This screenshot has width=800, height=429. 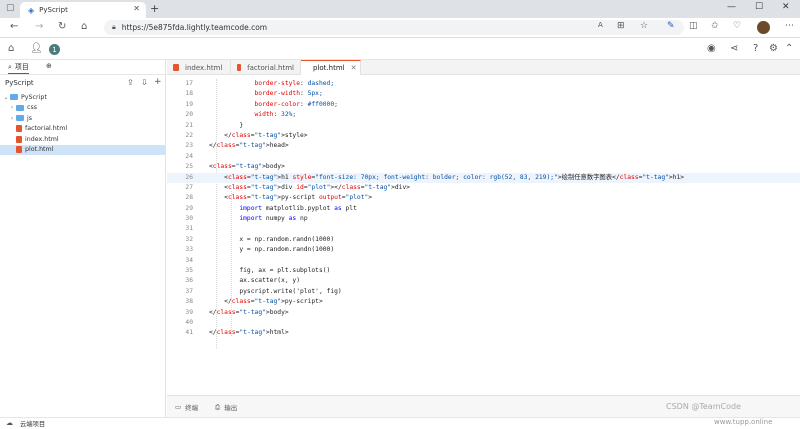 I want to click on line-text: pyscript.write('plot', fig), so click(x=275, y=291).